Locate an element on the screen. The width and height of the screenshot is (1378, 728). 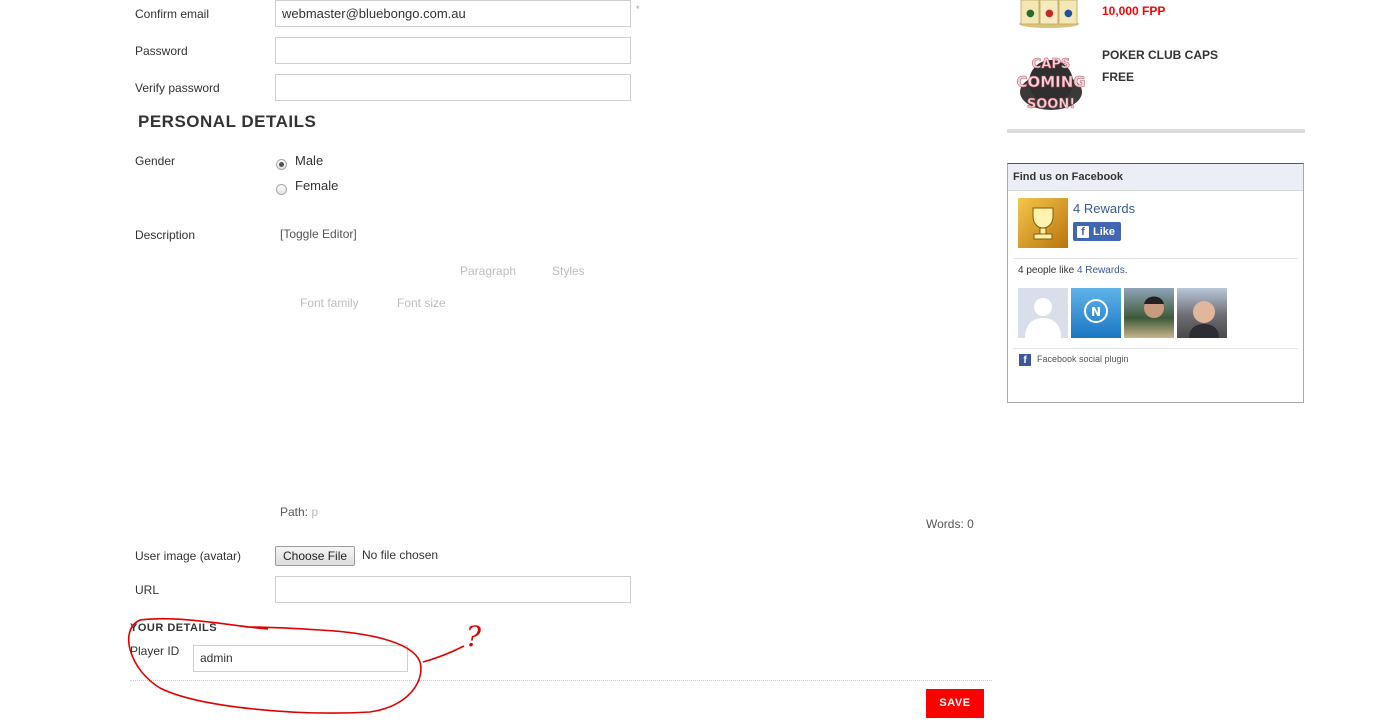
people-like-suffix: . is located at coordinates (1126, 270).